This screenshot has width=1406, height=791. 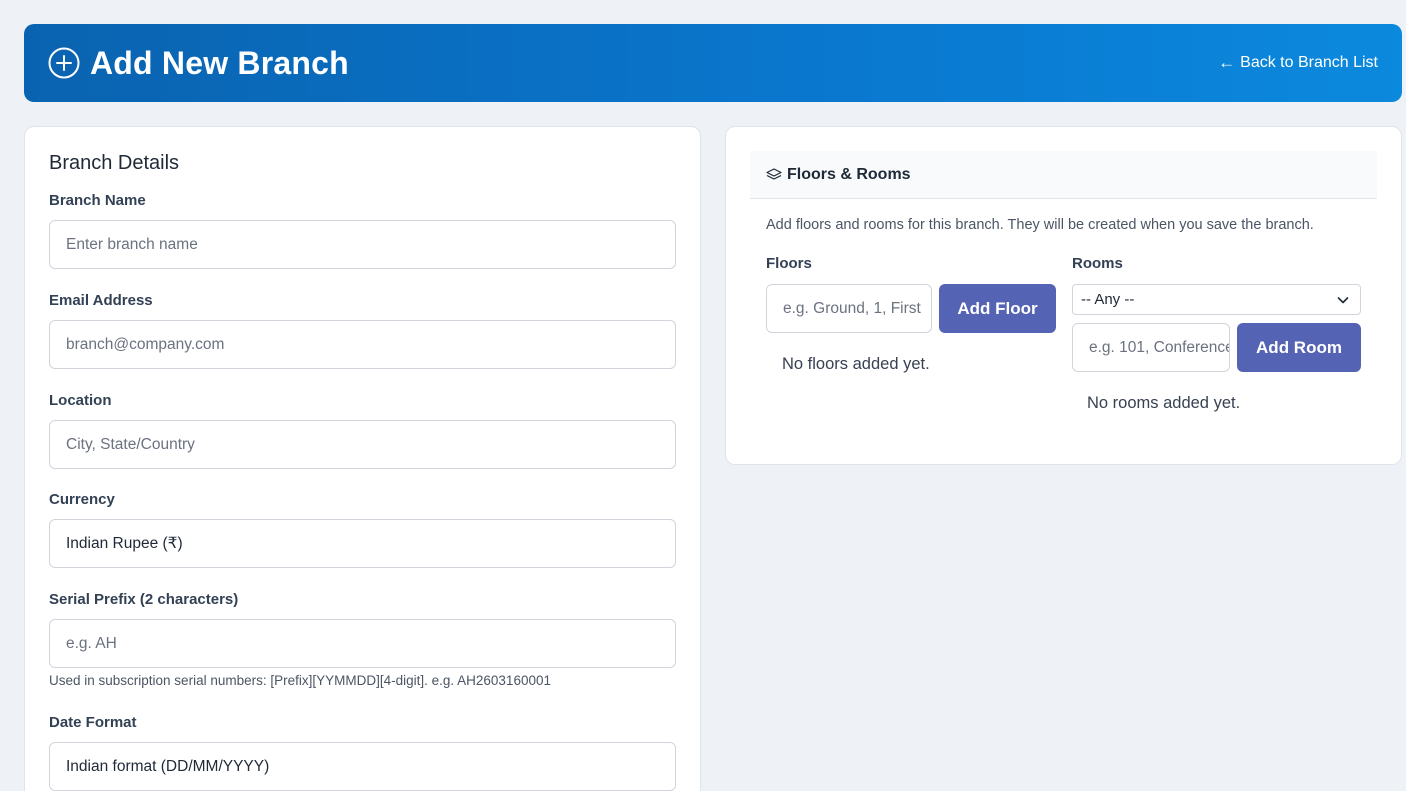 I want to click on plus-circle-icon, so click(x=64, y=63).